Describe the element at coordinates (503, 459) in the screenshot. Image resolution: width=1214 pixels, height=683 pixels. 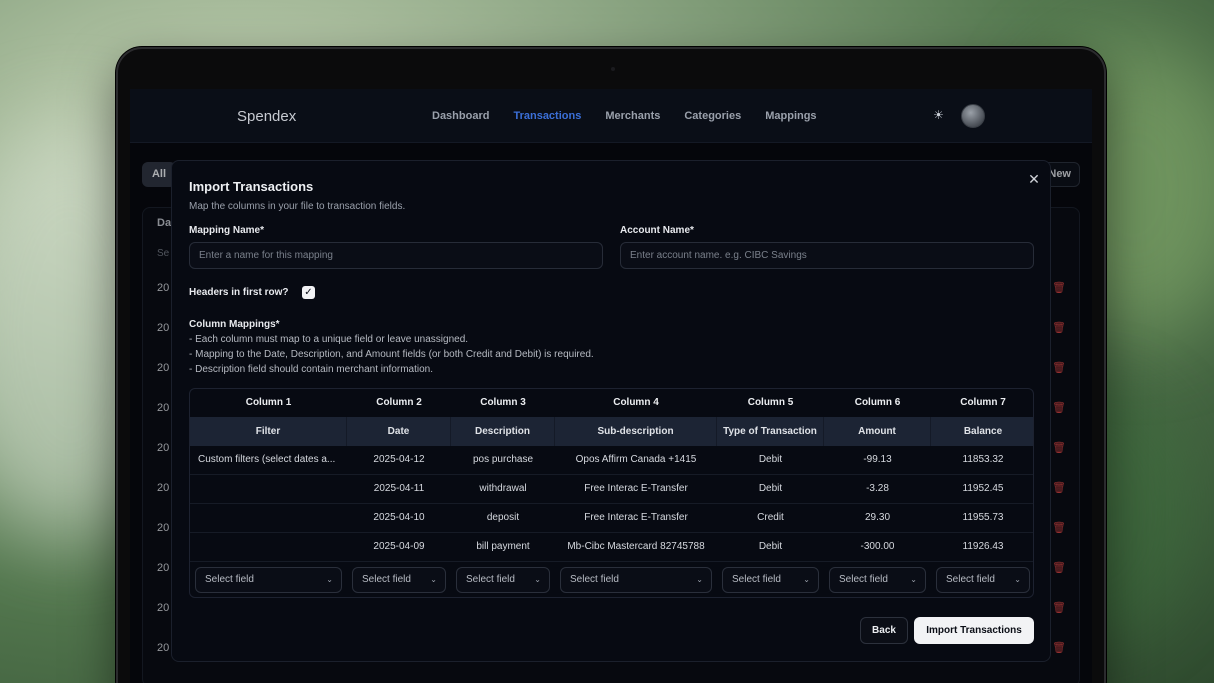
I see `table-cell: pos purchase` at that location.